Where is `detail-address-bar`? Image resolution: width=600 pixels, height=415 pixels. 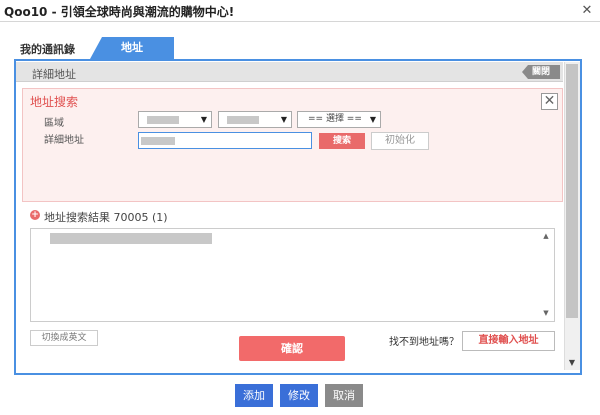 detail-address-bar is located at coordinates (289, 72).